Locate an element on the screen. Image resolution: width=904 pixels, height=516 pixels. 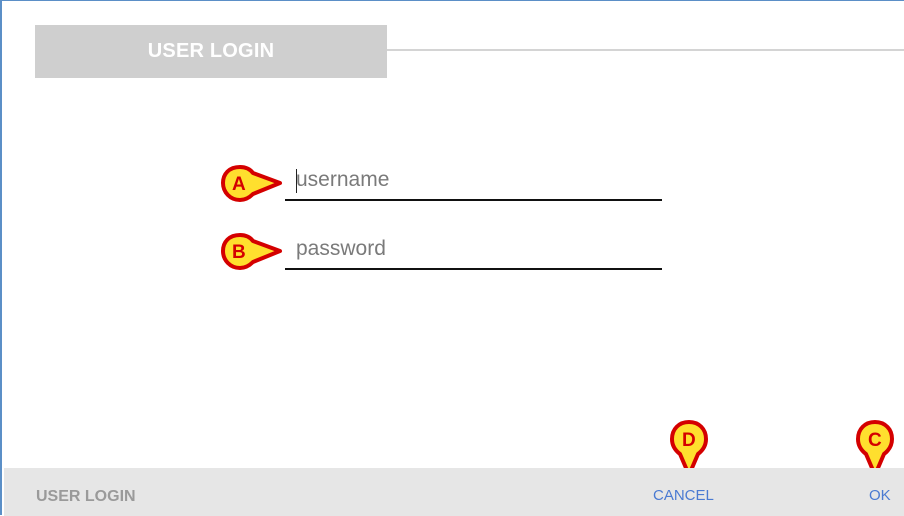
callout-c-label: C is located at coordinates (875, 440).